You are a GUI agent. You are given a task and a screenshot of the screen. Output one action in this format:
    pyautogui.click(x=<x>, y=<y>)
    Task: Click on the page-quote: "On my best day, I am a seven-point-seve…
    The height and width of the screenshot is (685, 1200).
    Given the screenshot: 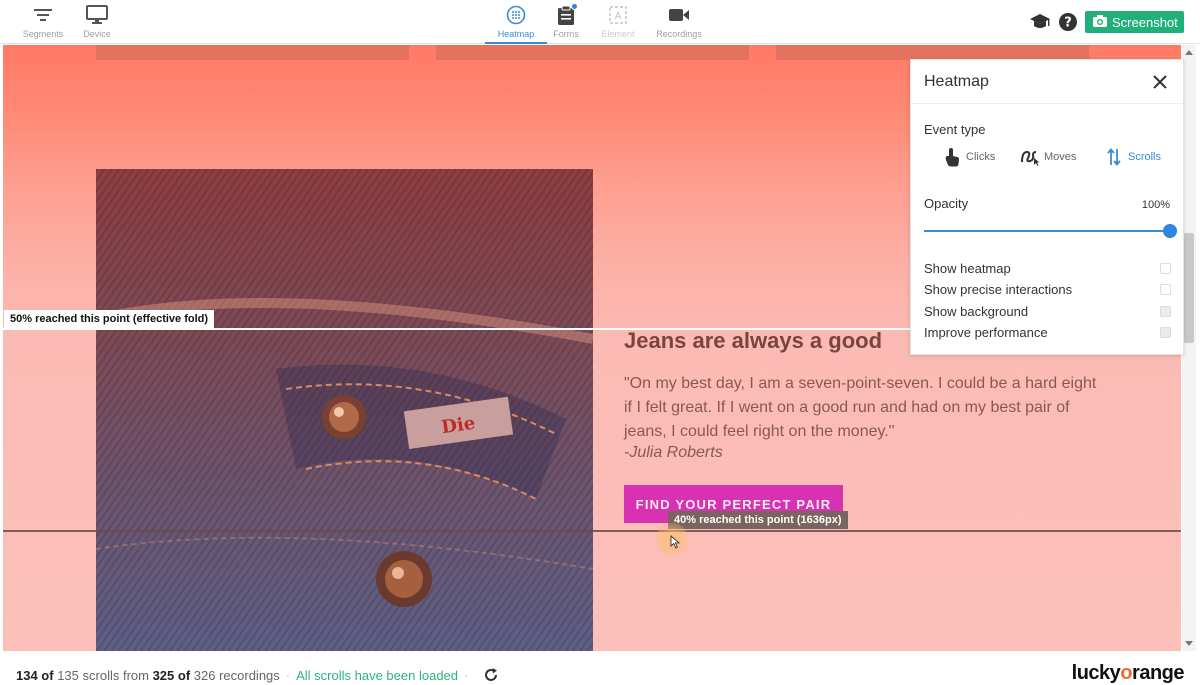 What is the action you would take?
    pyautogui.click(x=860, y=407)
    